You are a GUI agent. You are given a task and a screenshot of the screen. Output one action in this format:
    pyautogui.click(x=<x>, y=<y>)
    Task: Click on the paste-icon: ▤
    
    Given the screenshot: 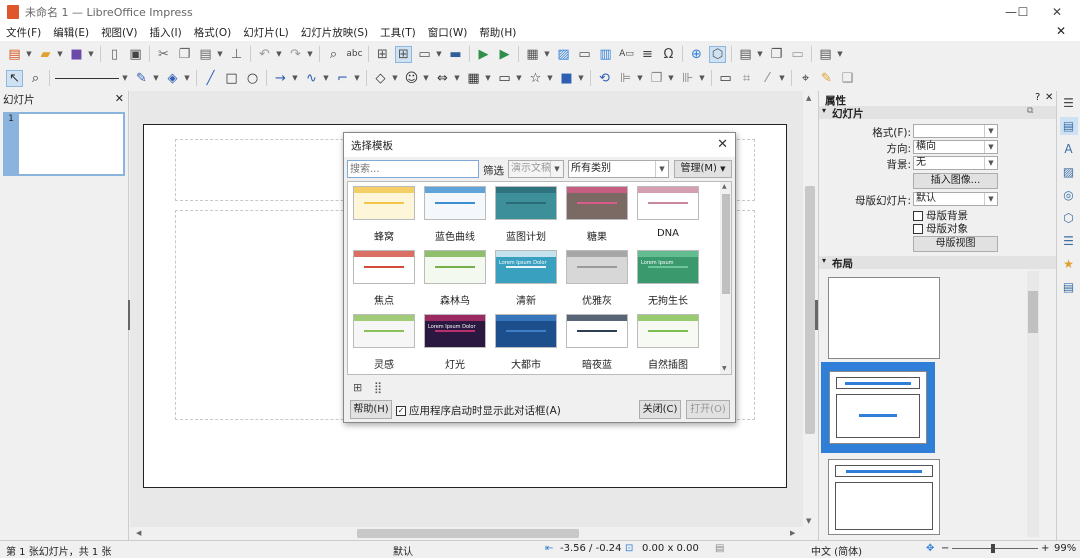 What is the action you would take?
    pyautogui.click(x=205, y=54)
    